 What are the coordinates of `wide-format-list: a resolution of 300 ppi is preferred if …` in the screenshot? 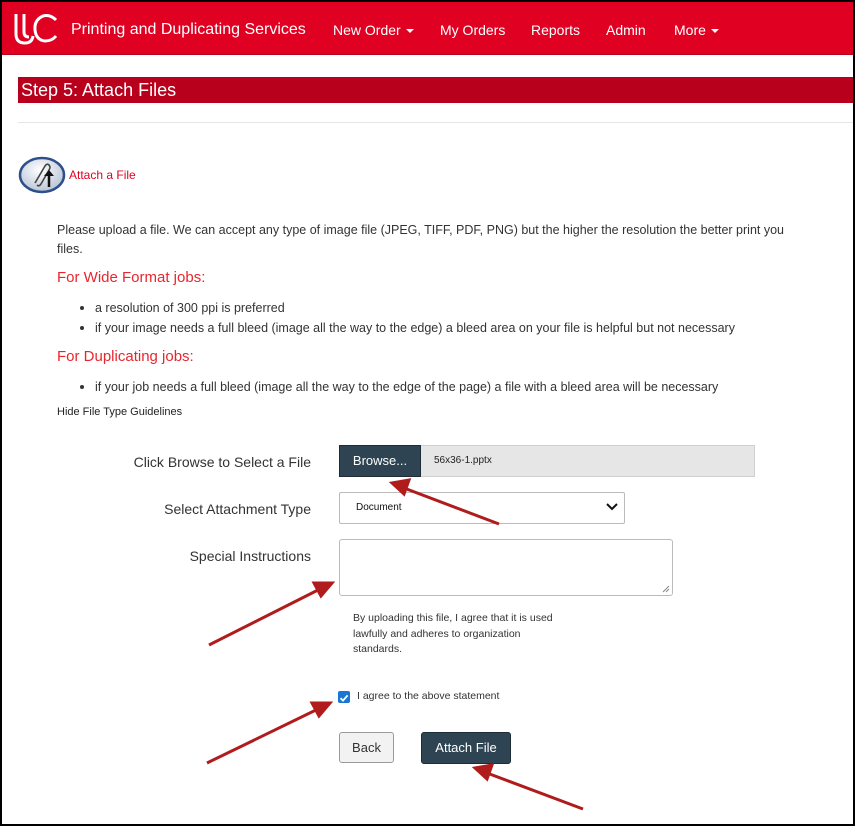 It's located at (407, 318).